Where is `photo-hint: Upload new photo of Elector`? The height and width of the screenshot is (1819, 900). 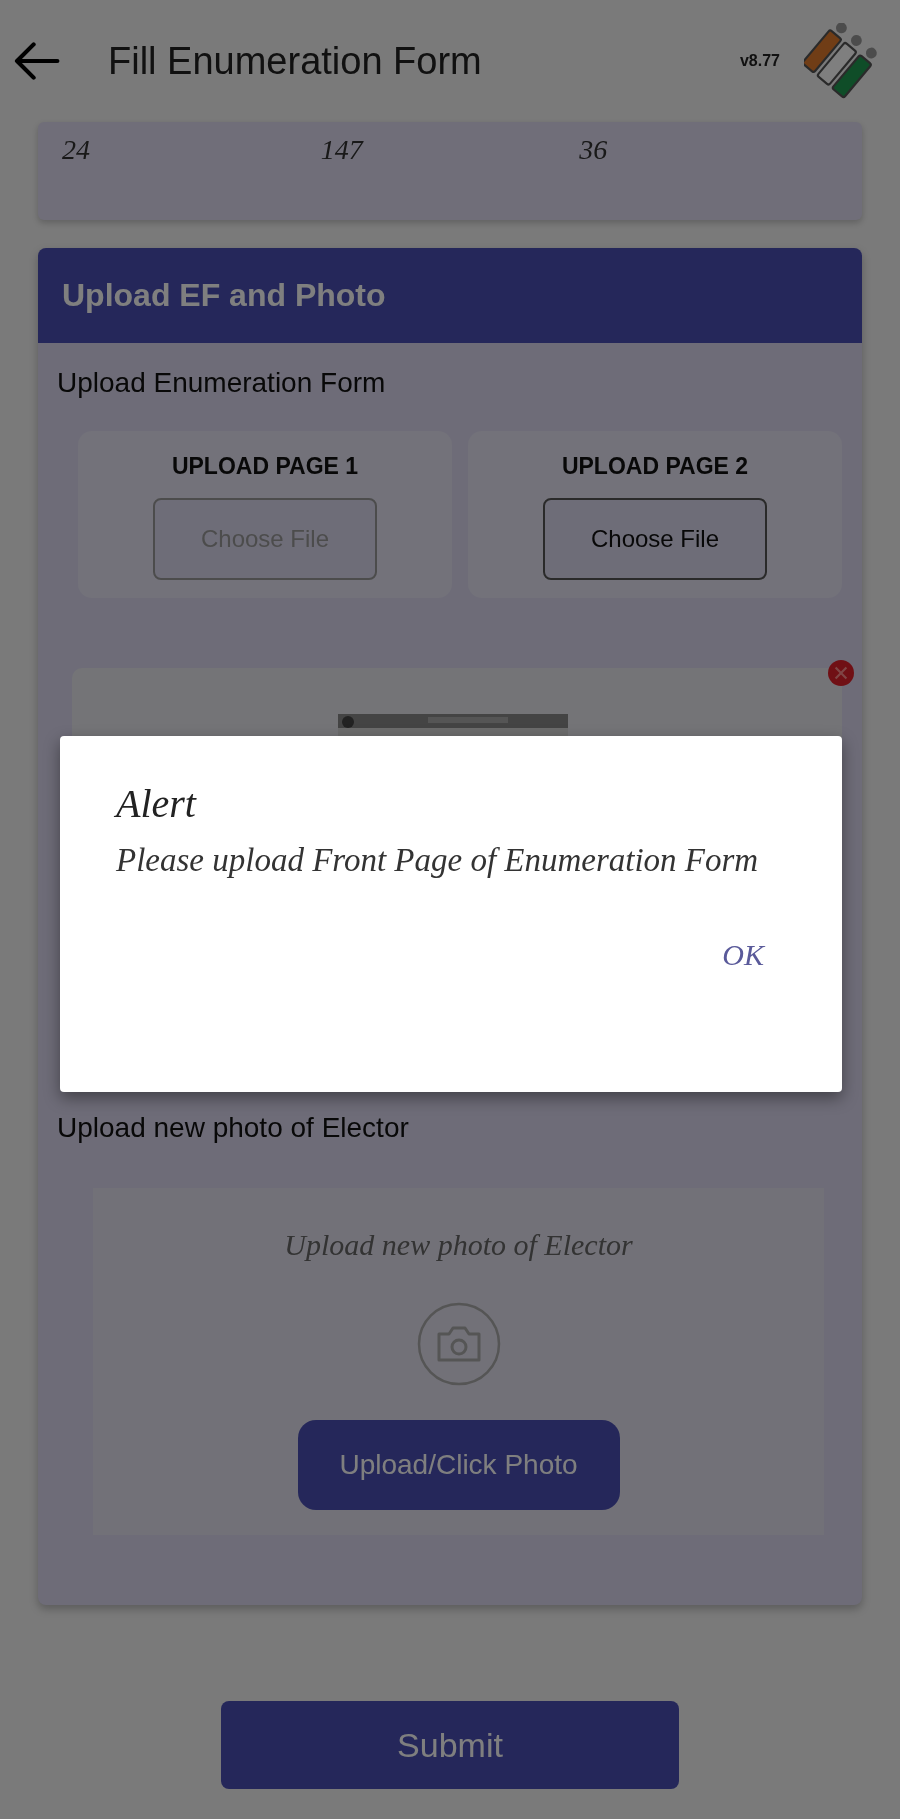 photo-hint: Upload new photo of Elector is located at coordinates (458, 1245).